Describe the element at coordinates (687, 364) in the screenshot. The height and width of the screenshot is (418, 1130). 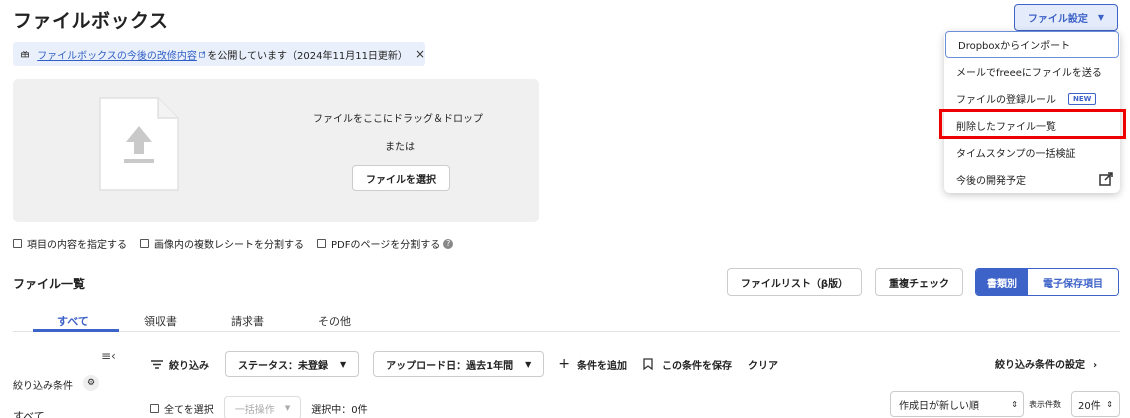
I see `save-condition-button: この条件を保存` at that location.